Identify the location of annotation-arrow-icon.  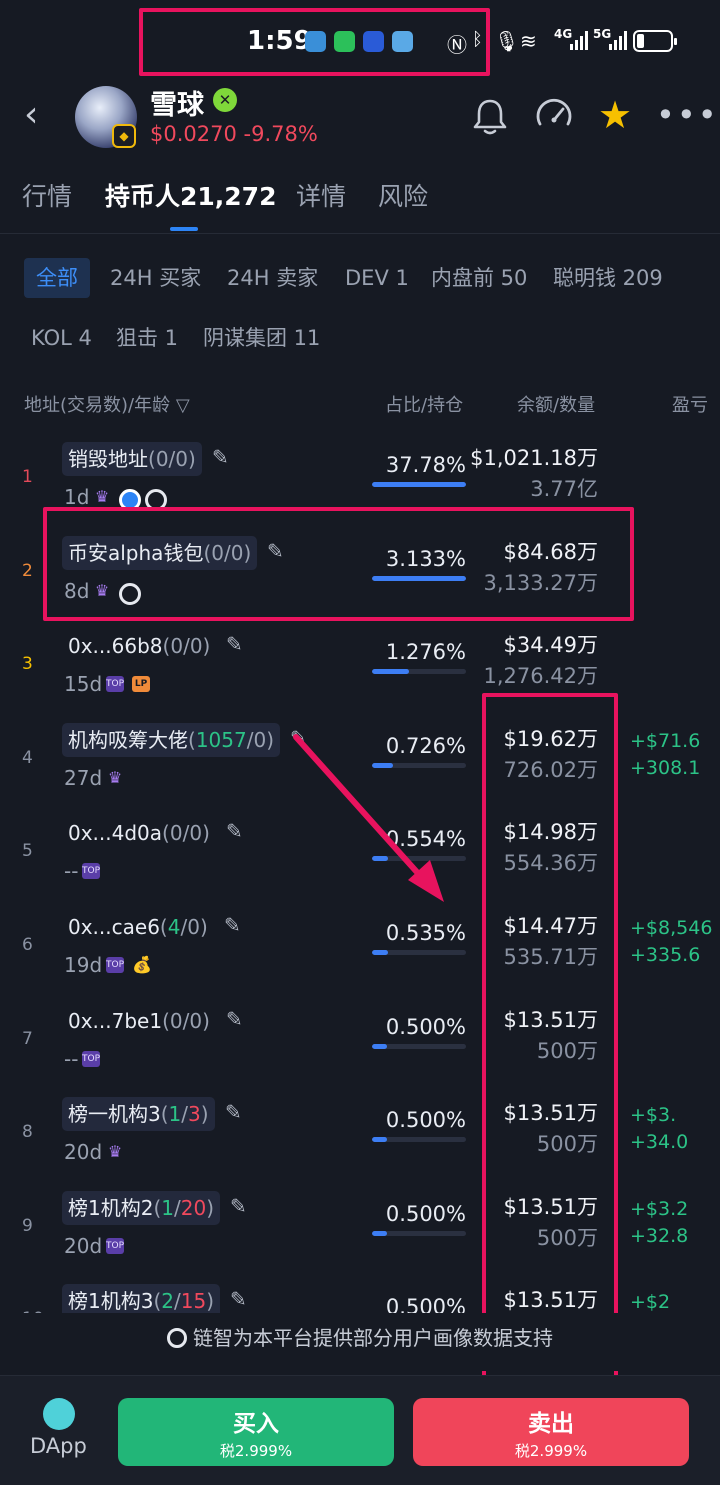
(368, 818).